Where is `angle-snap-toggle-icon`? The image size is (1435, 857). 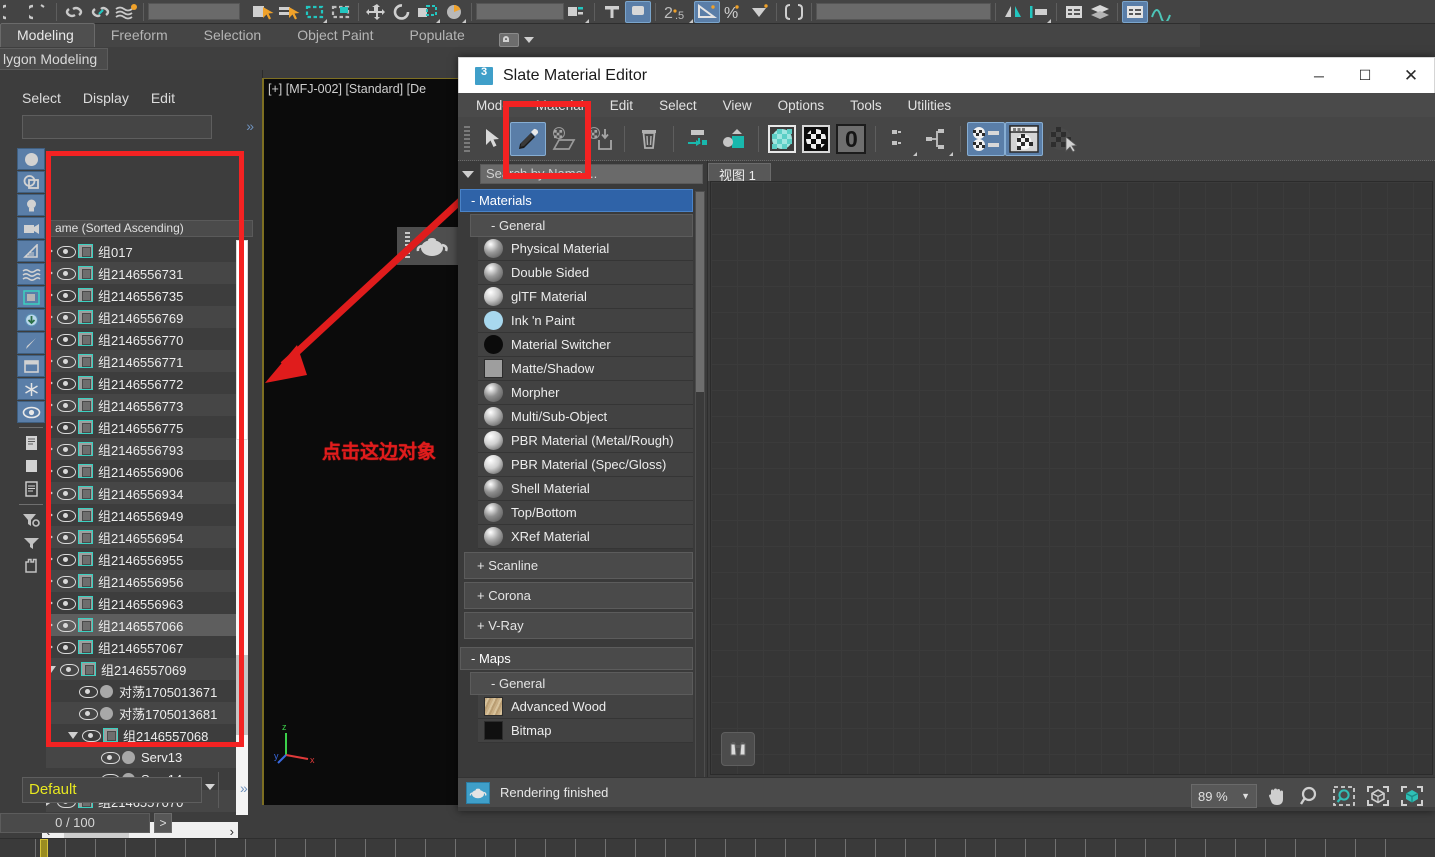 angle-snap-toggle-icon is located at coordinates (638, 11).